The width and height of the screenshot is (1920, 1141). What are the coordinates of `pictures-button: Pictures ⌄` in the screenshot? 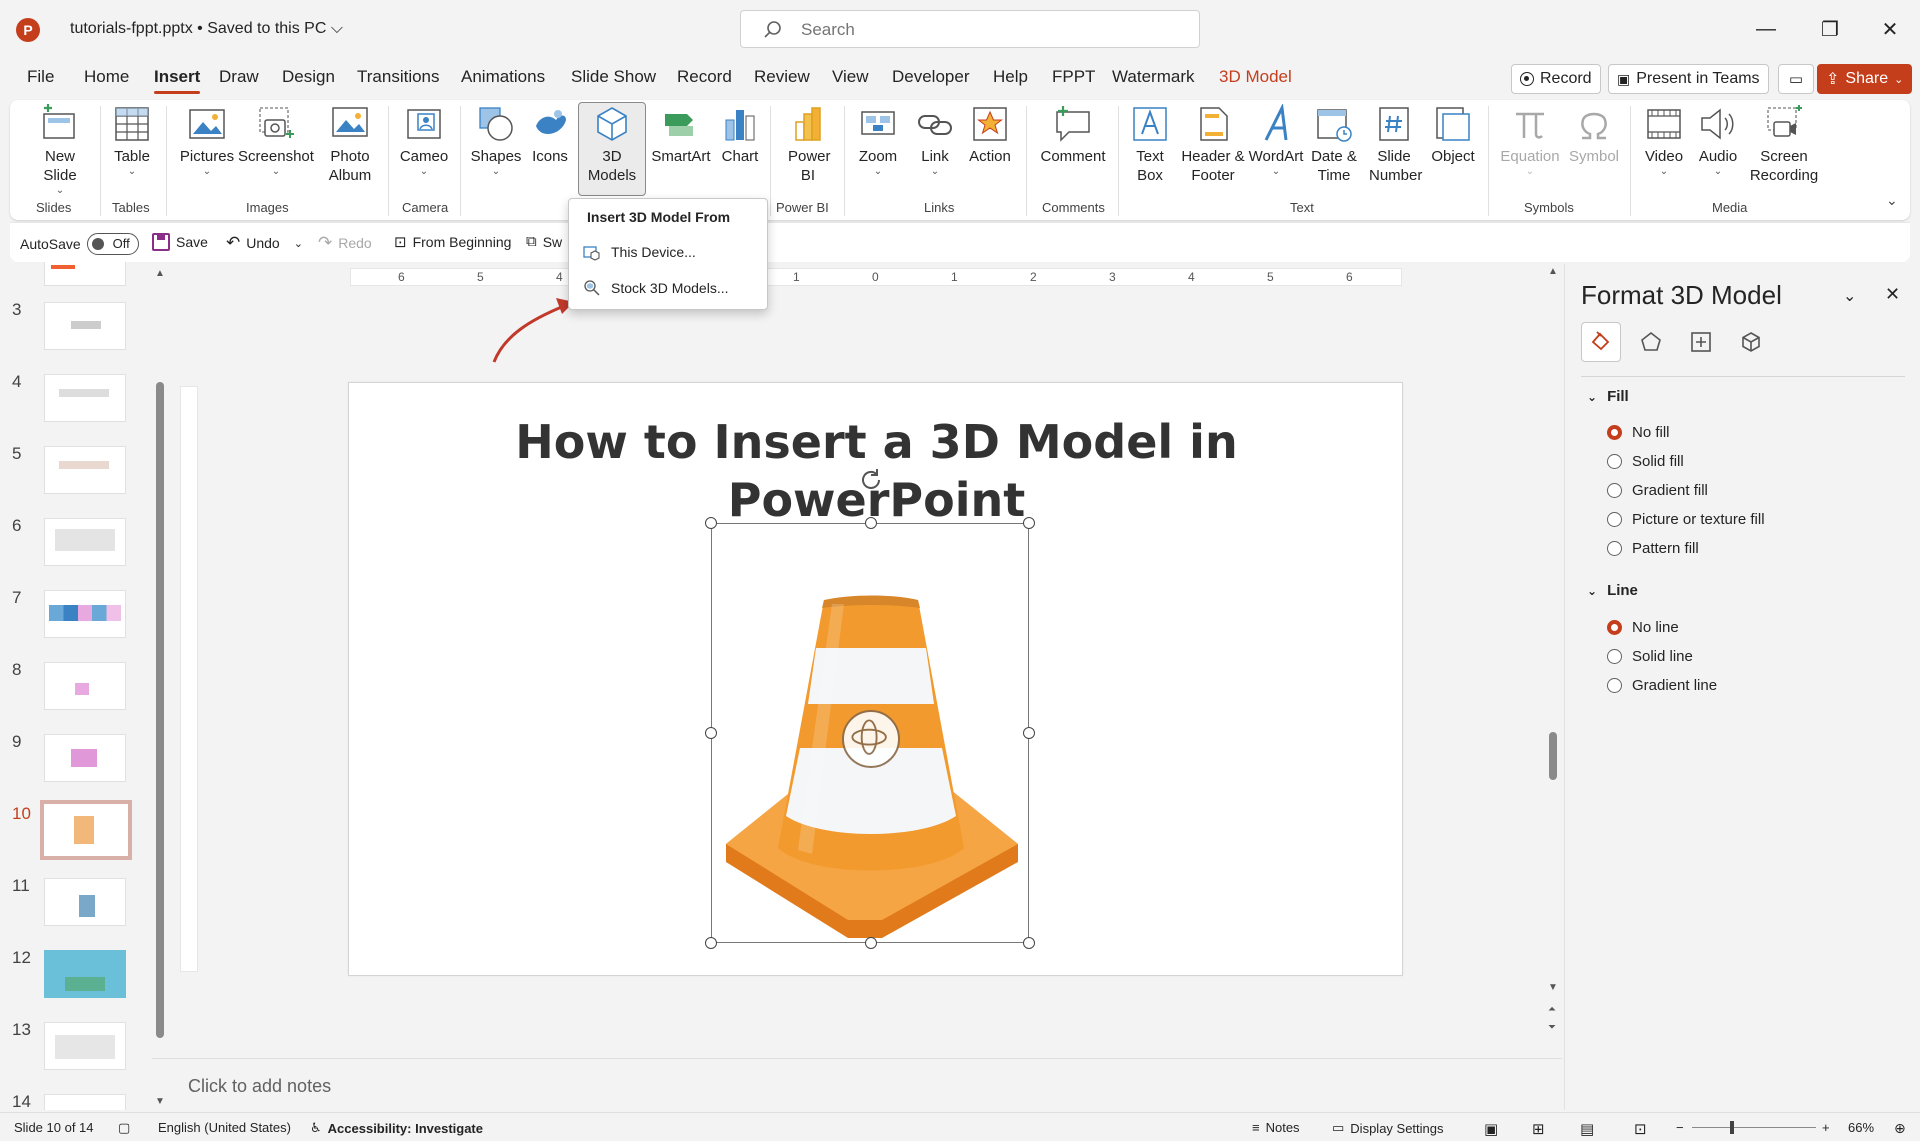 It's located at (207, 141).